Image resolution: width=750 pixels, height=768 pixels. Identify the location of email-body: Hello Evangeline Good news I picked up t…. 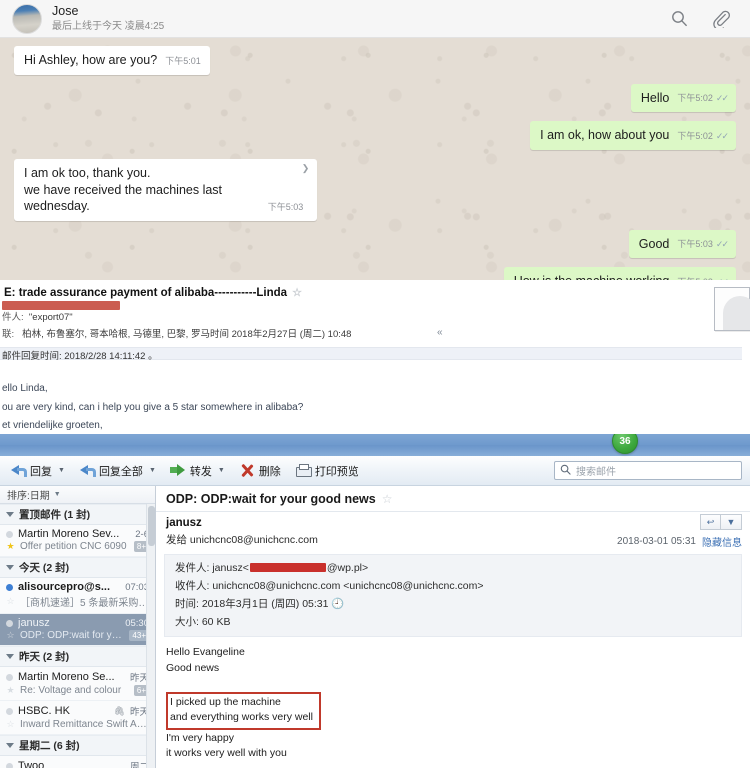
(453, 702).